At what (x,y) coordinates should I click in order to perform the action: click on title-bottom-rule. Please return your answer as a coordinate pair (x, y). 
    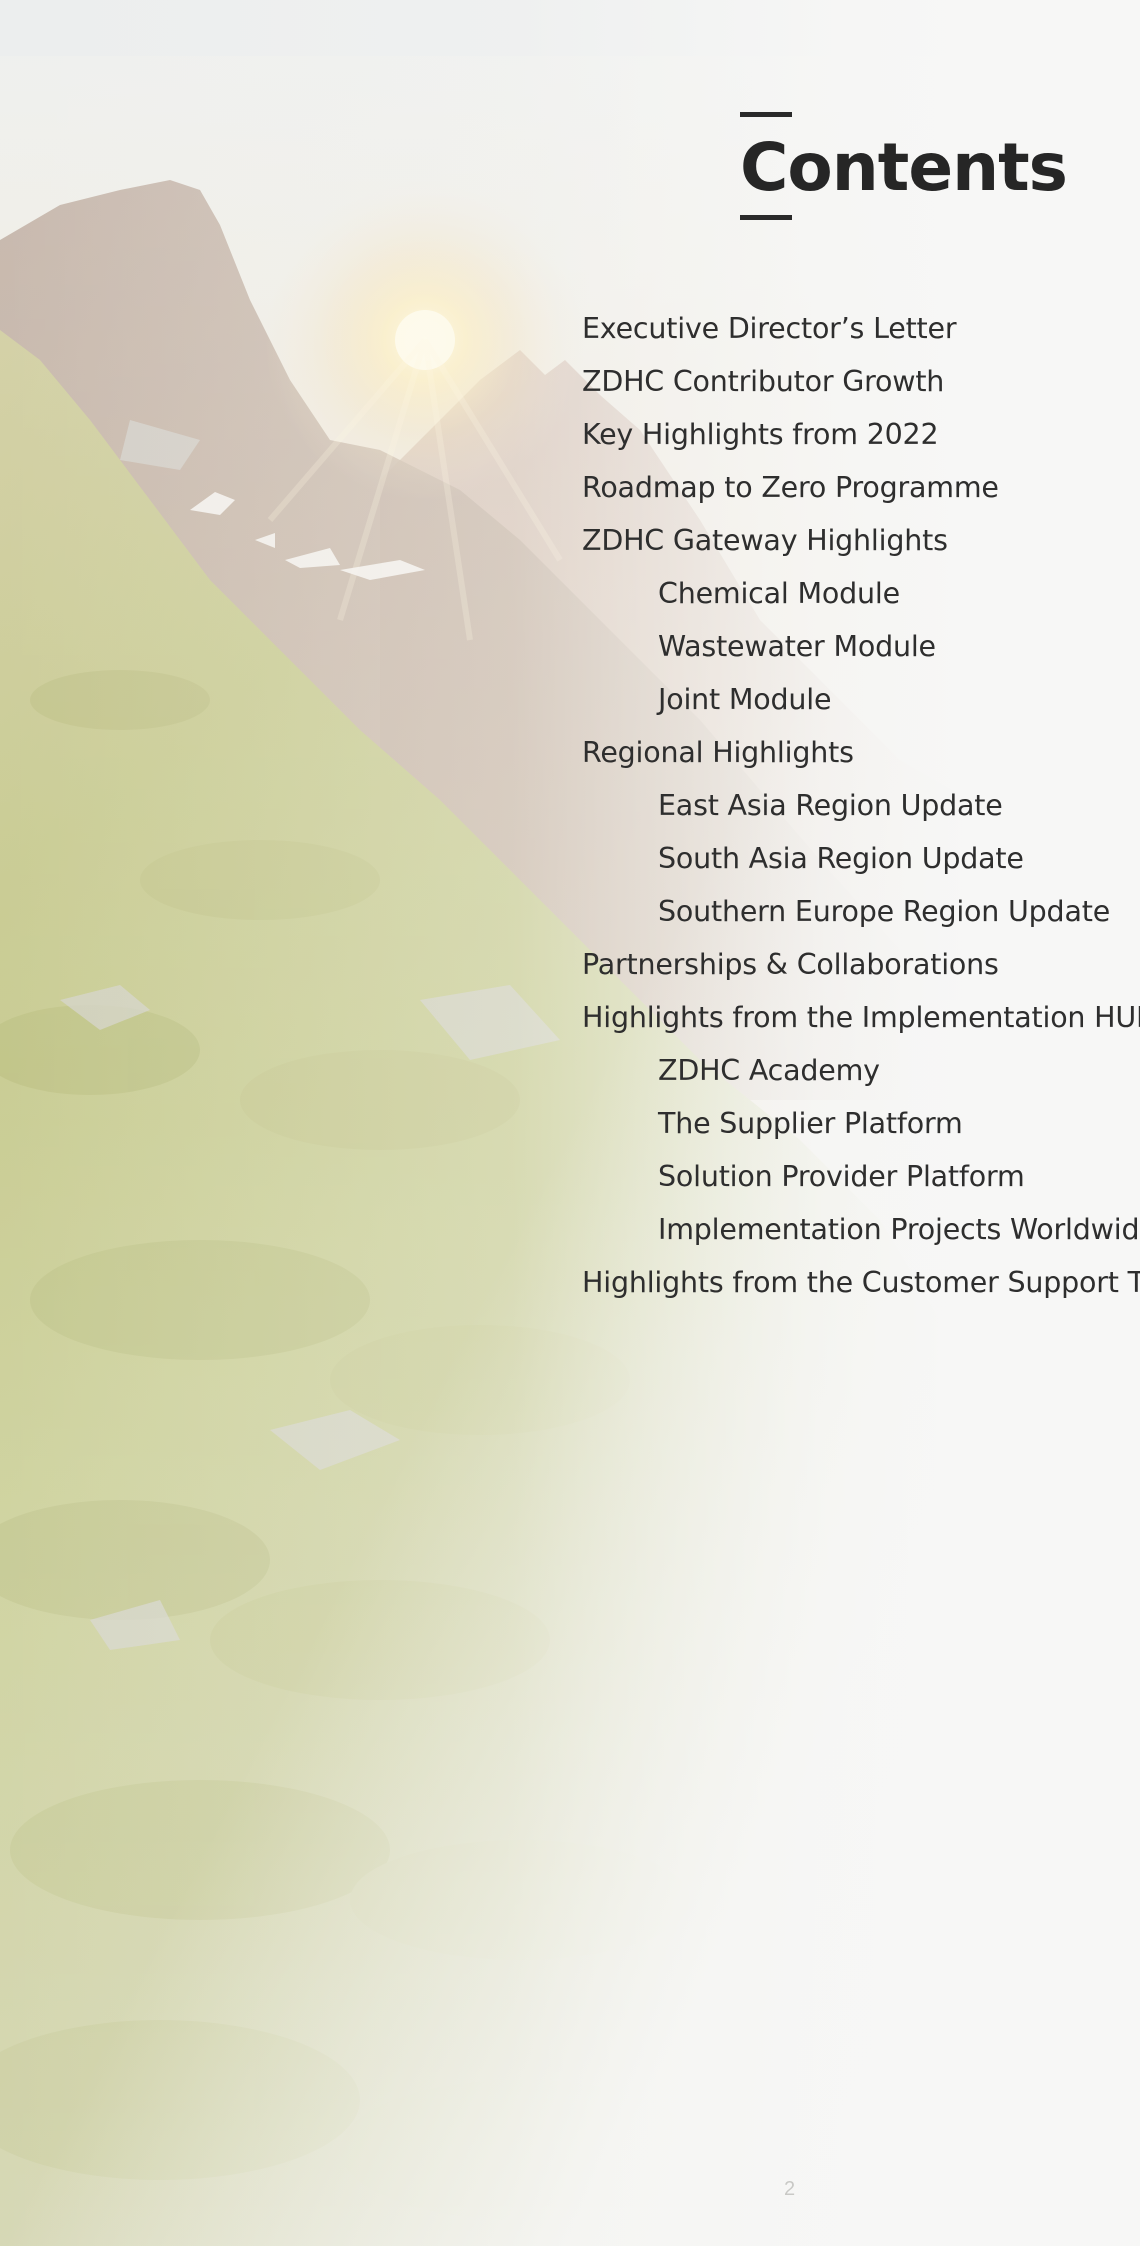
    Looking at the image, I should click on (766, 217).